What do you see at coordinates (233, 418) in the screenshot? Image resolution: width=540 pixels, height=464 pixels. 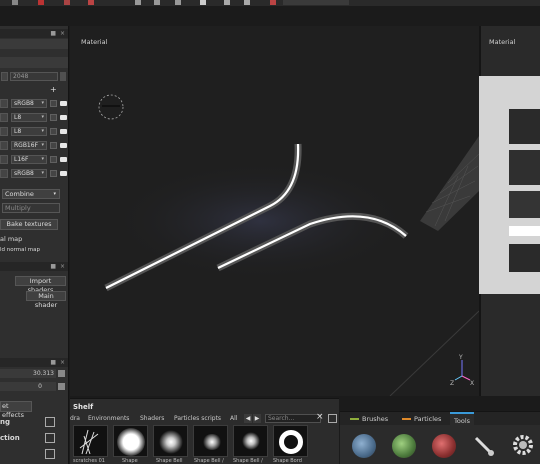 I see `tab-all: All` at bounding box center [233, 418].